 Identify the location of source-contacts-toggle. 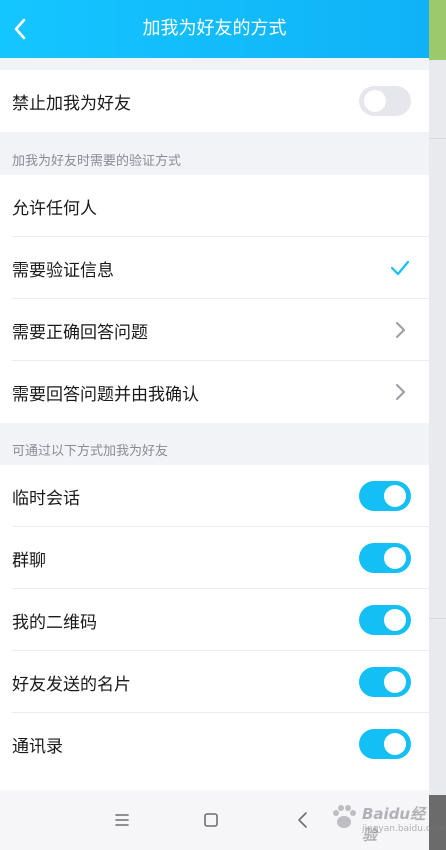
(385, 744).